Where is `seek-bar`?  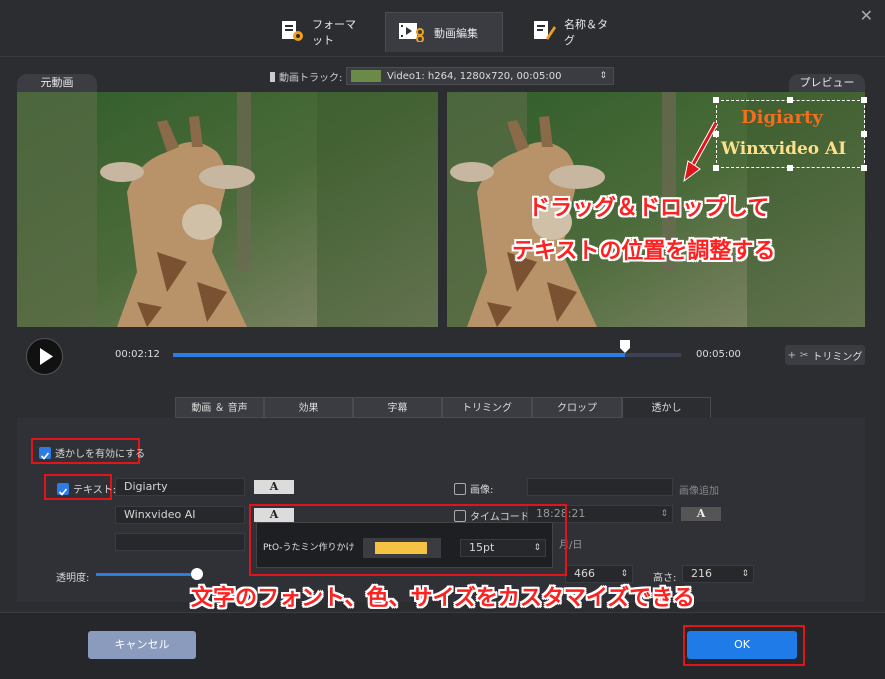
seek-bar is located at coordinates (427, 355).